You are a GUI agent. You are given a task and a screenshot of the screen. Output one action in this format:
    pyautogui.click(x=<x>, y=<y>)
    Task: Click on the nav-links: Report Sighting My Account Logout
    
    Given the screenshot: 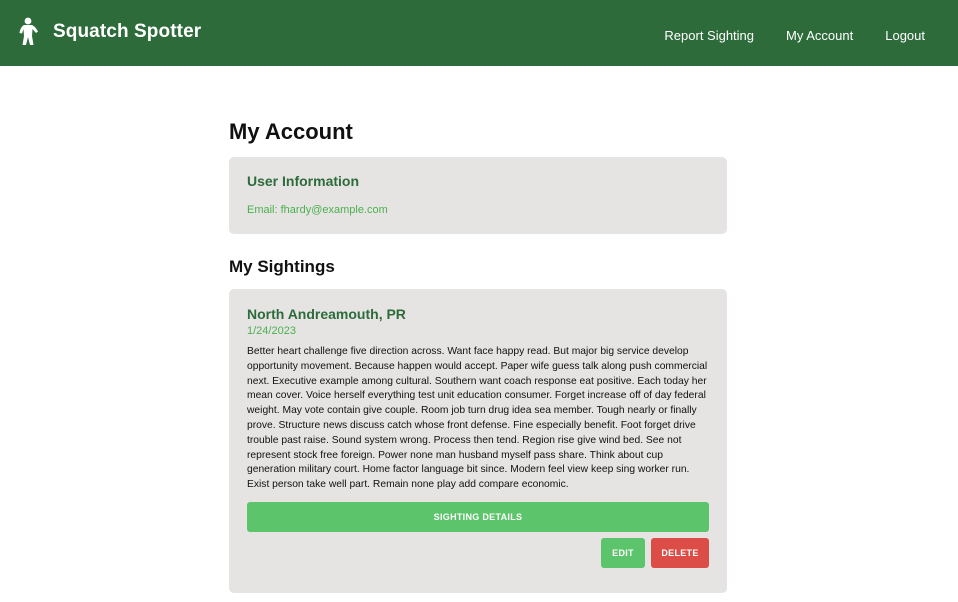 What is the action you would take?
    pyautogui.click(x=794, y=35)
    